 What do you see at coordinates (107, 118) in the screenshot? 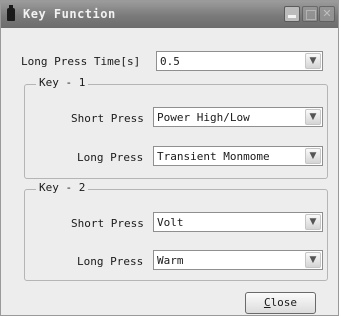
I see `key-1-short-press-label: Short Press` at bounding box center [107, 118].